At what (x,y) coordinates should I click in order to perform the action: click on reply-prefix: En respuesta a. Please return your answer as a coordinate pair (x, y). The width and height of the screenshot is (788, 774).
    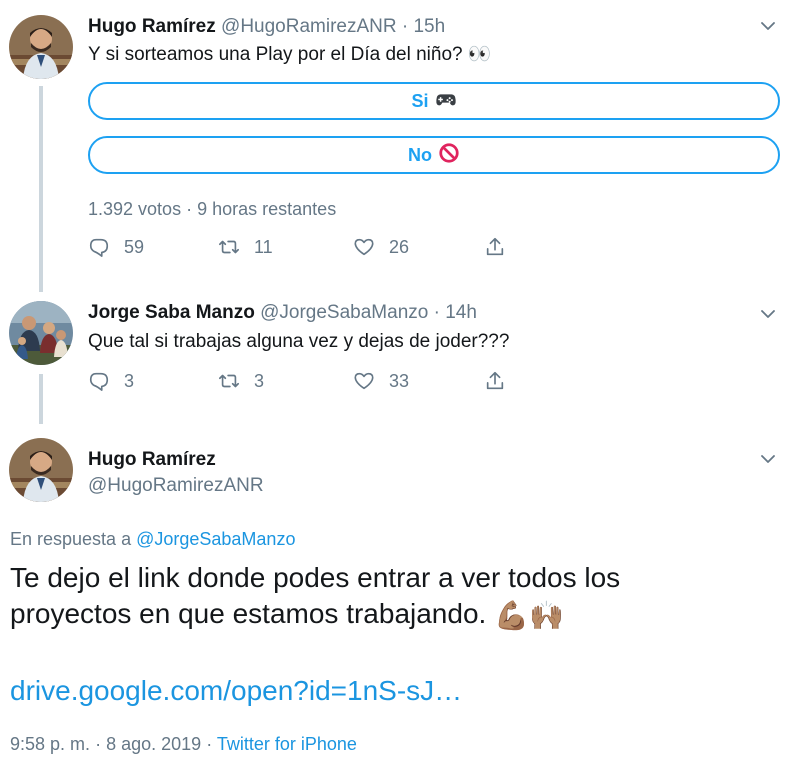
    Looking at the image, I should click on (71, 539).